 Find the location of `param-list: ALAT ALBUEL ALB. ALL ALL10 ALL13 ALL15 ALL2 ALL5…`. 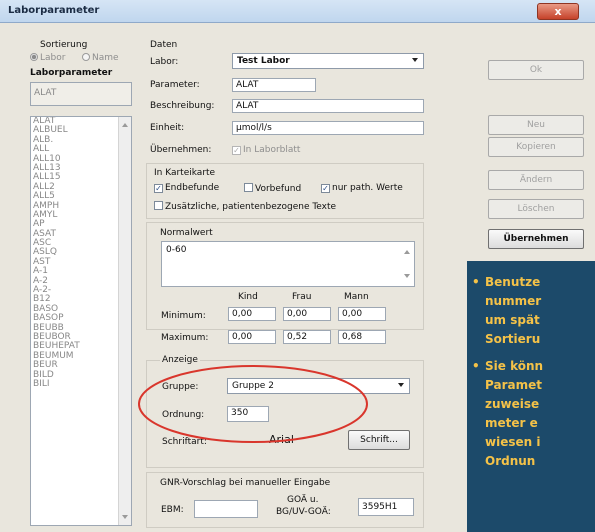

param-list: ALAT ALBUEL ALB. ALL ALL10 ALL13 ALL15 ALL2 ALL5… is located at coordinates (81, 321).